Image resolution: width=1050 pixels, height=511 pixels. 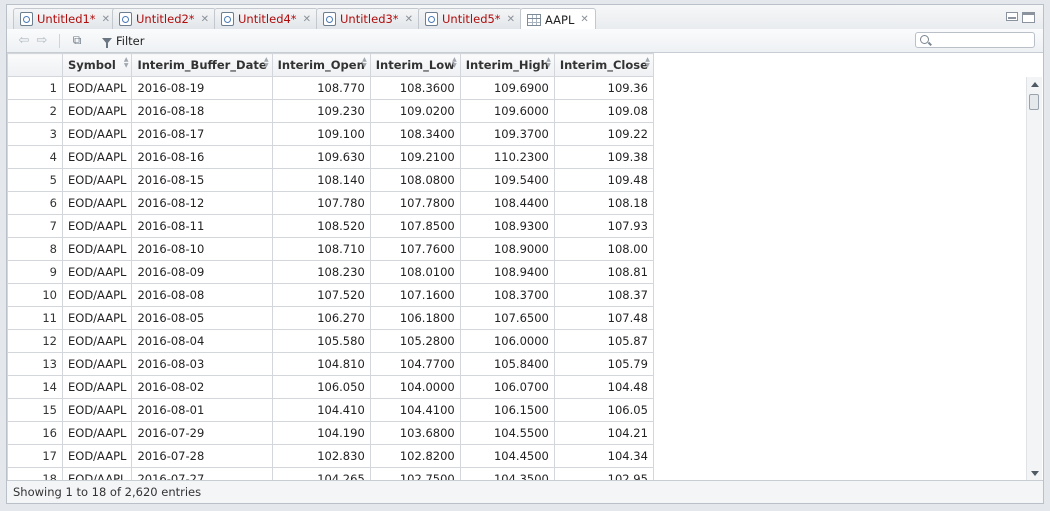 I want to click on row-number-cell: 2, so click(x=35, y=111).